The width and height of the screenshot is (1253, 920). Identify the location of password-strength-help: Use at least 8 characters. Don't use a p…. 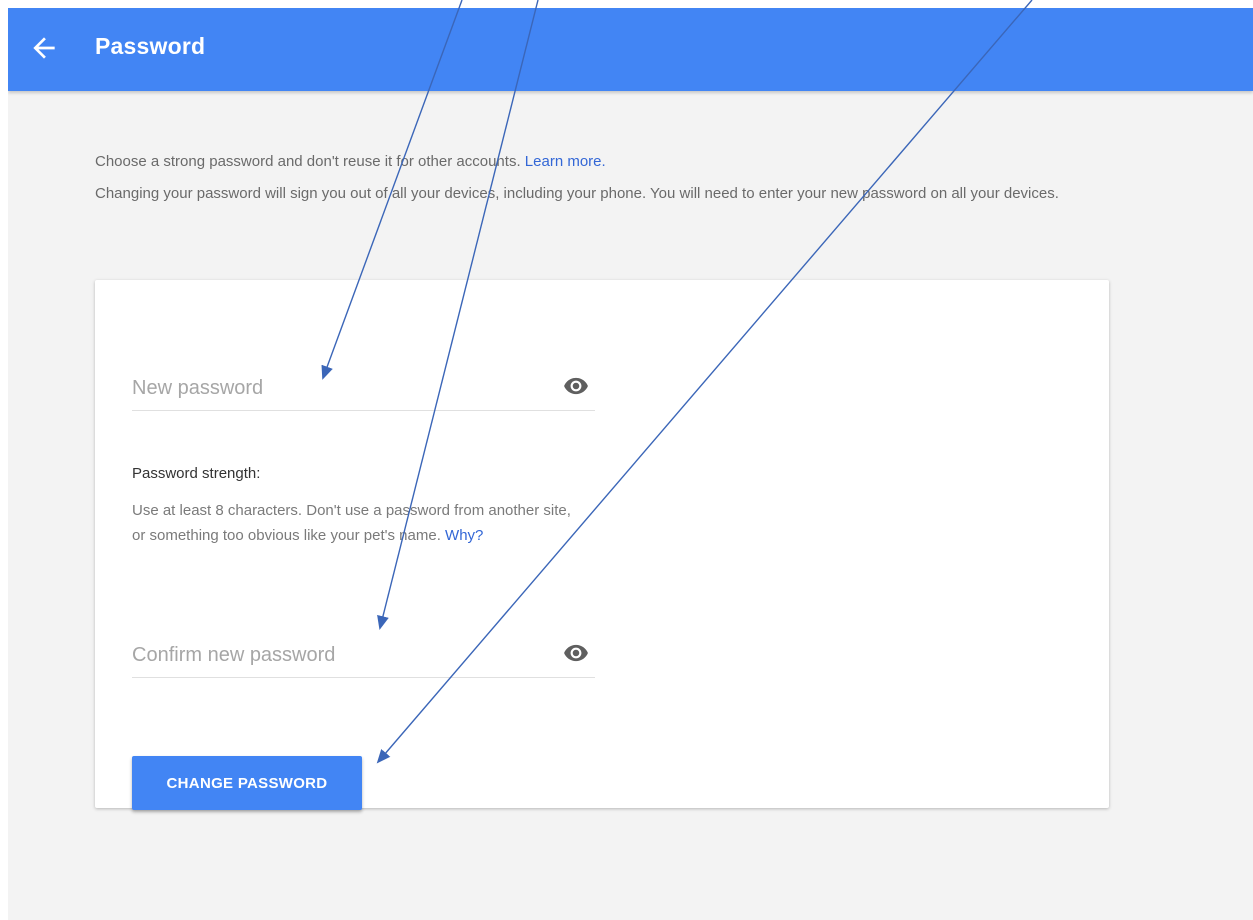
(352, 523).